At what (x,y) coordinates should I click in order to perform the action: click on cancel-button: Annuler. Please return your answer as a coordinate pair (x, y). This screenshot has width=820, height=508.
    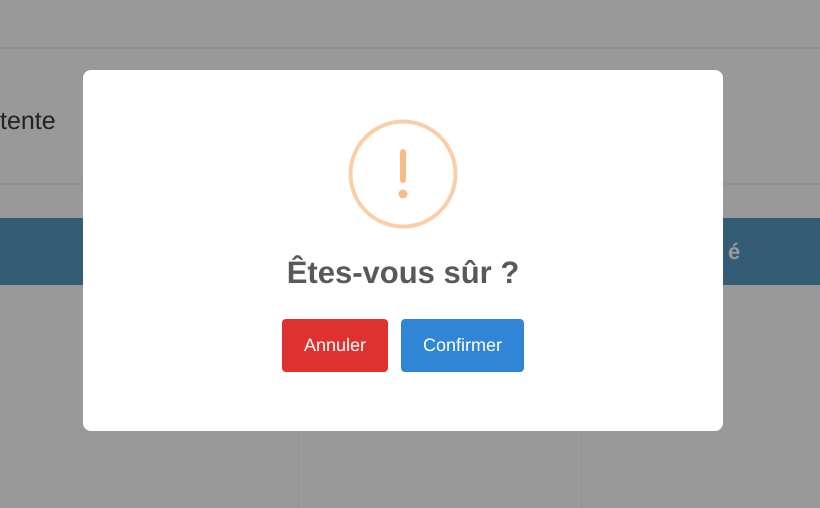
    Looking at the image, I should click on (335, 345).